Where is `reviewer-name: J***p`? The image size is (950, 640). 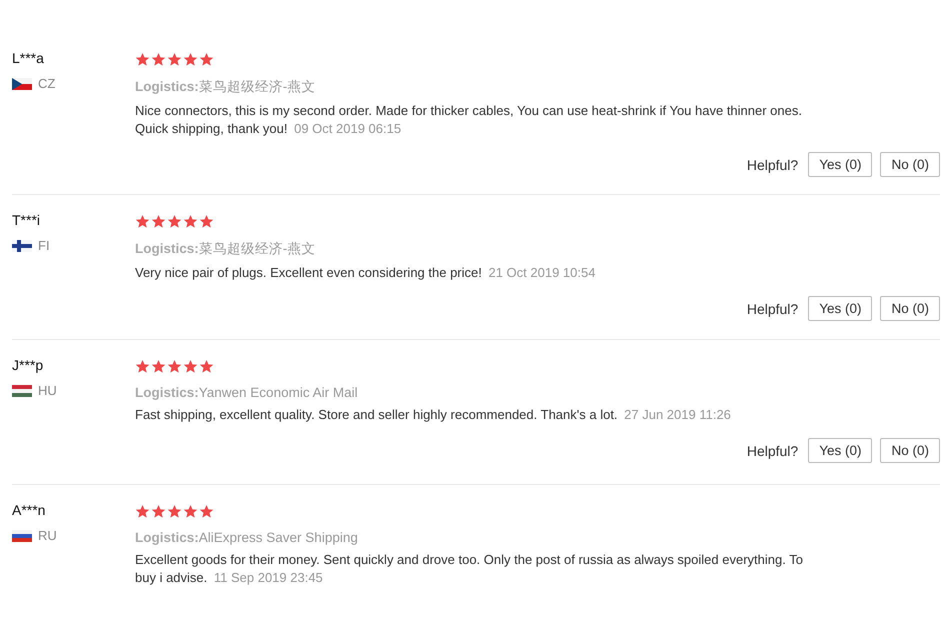 reviewer-name: J***p is located at coordinates (28, 365).